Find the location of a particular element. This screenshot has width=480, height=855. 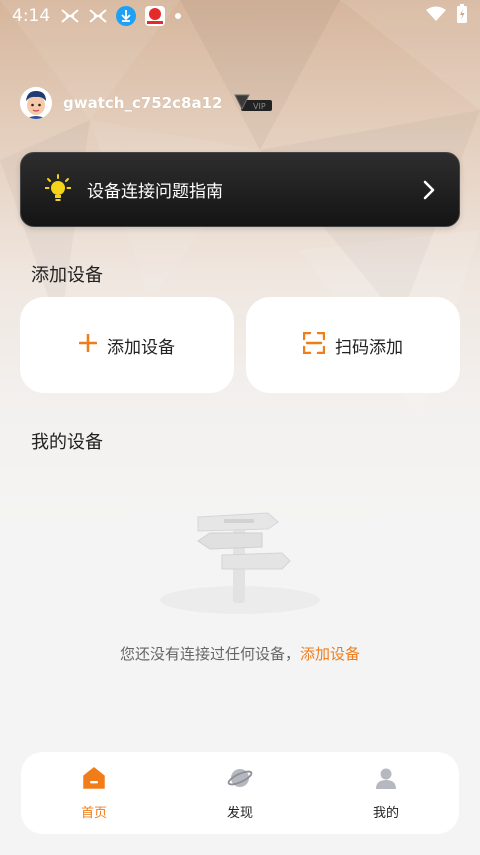

avatar is located at coordinates (36, 103).